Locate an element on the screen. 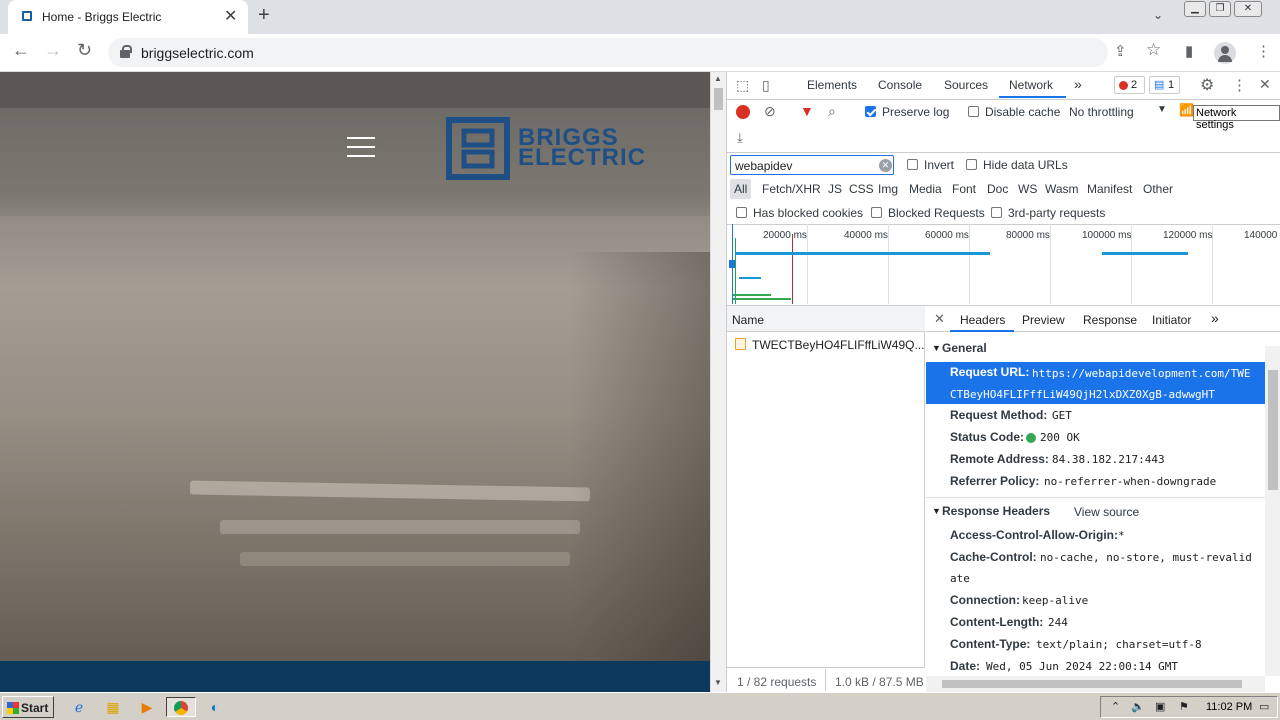 This screenshot has height=720, width=1280. internet-explorer-icon: ℯ is located at coordinates (79, 707).